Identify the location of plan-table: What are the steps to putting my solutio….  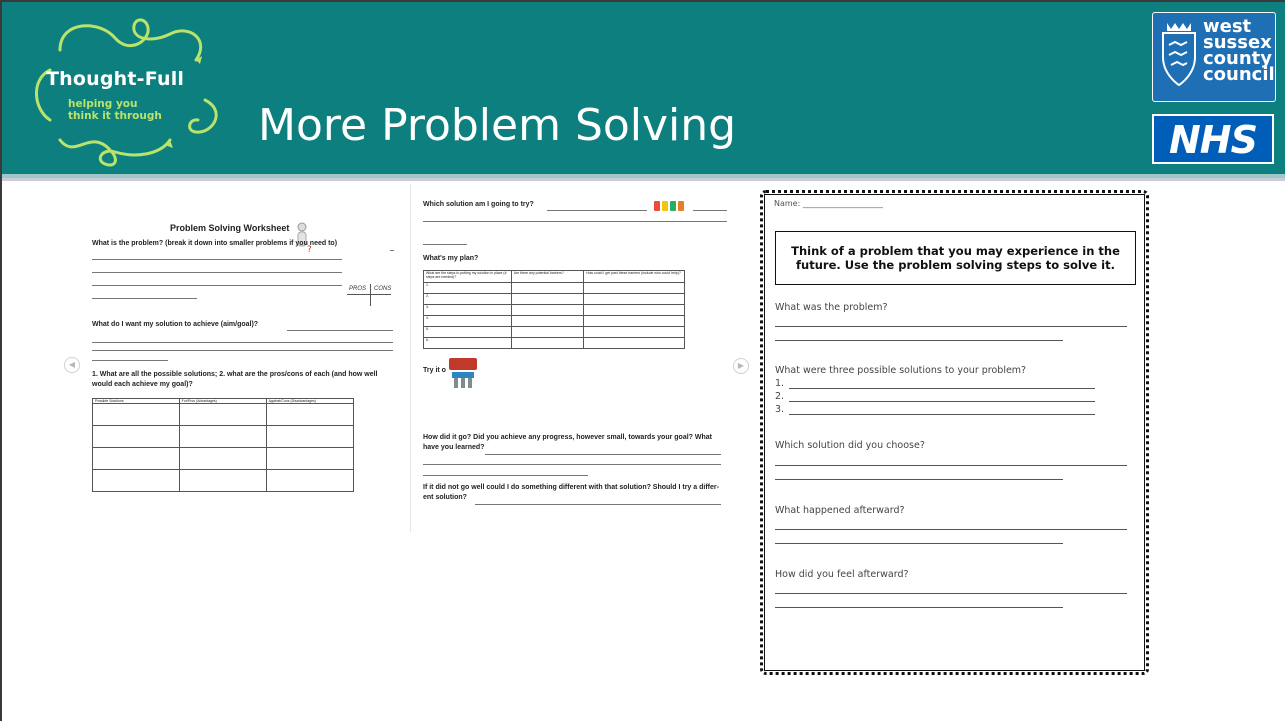
(554, 309).